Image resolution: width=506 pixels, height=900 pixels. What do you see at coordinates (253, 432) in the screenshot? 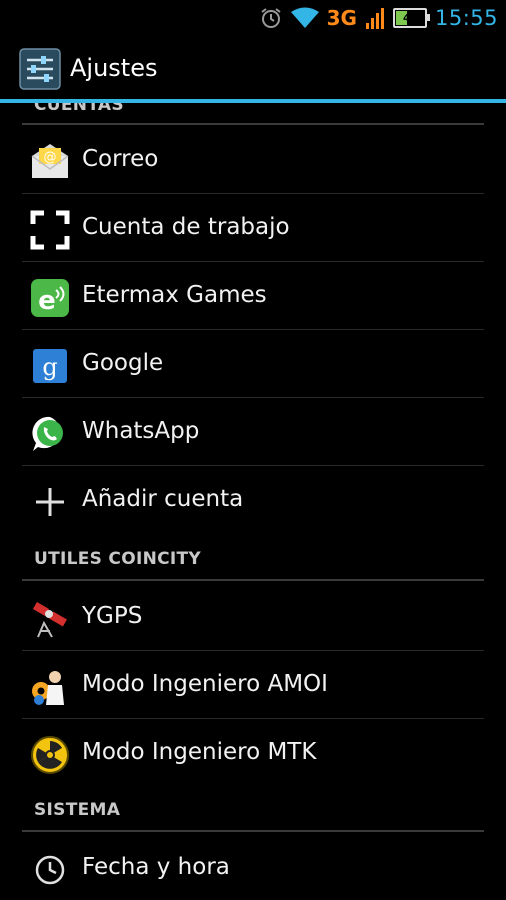
I see `list-item-whatsapp: WhatsApp` at bounding box center [253, 432].